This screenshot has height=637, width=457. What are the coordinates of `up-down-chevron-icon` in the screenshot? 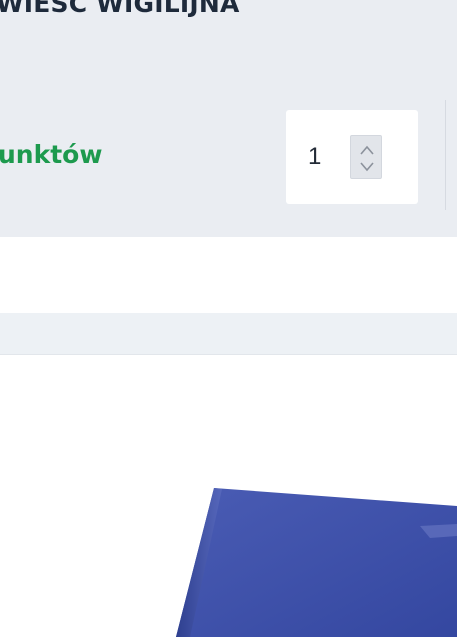 It's located at (367, 158).